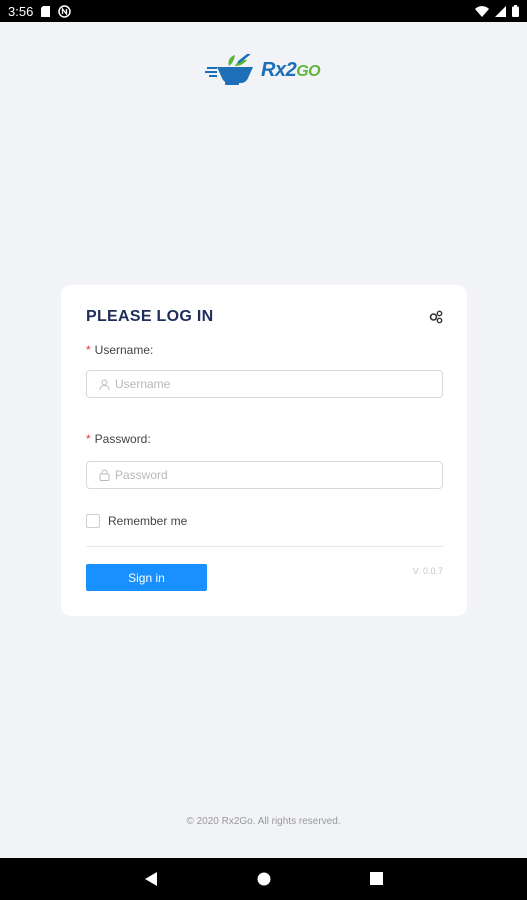  I want to click on username-input, so click(265, 384).